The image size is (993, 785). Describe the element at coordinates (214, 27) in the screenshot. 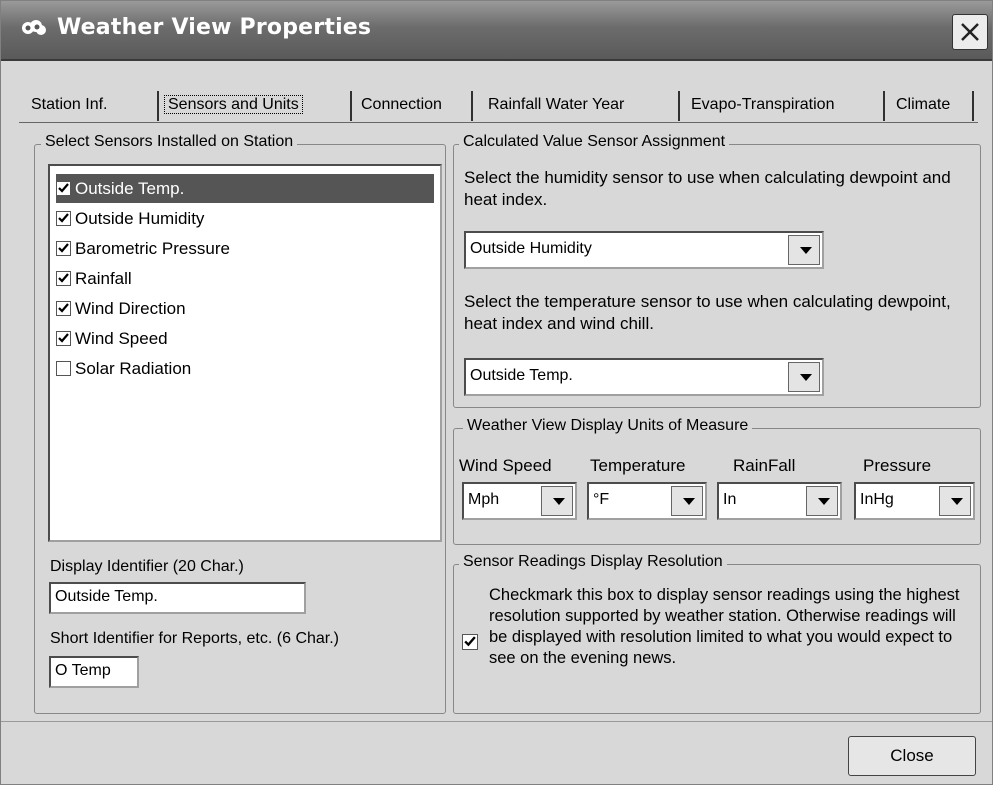

I see `window-title: Weather View Properties` at that location.